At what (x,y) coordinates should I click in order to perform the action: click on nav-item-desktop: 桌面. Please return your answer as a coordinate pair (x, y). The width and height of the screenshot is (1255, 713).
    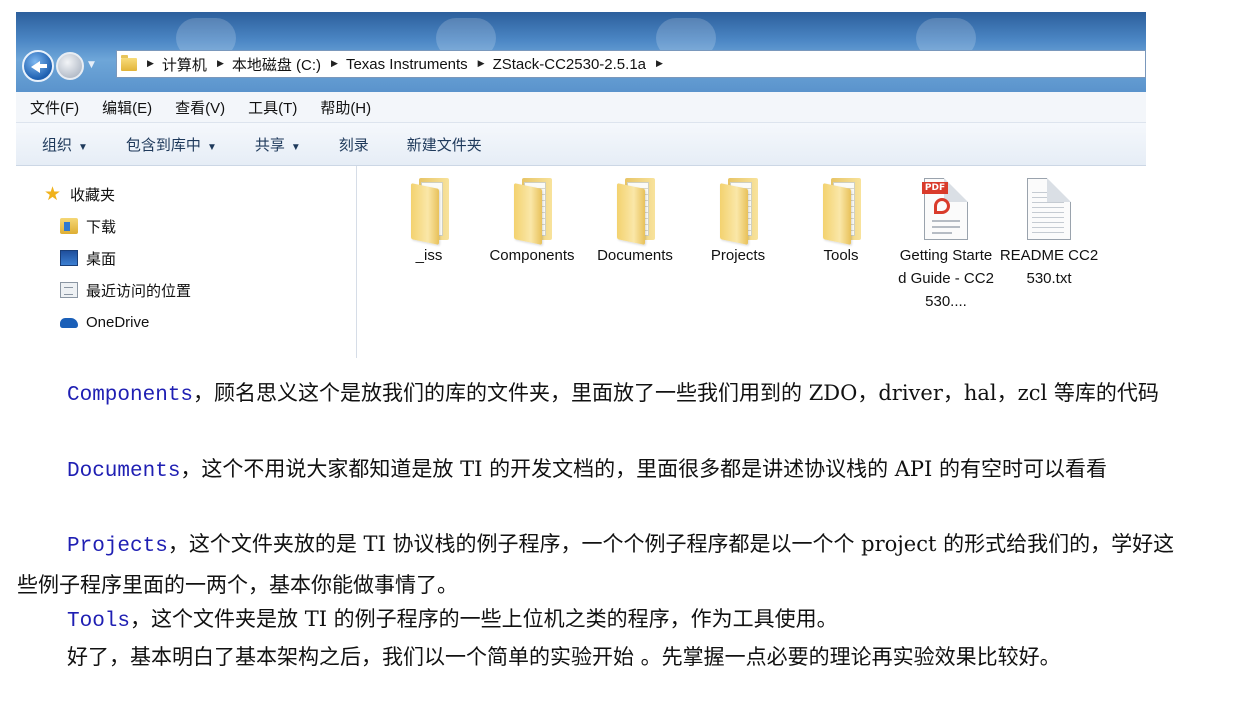
    Looking at the image, I should click on (88, 258).